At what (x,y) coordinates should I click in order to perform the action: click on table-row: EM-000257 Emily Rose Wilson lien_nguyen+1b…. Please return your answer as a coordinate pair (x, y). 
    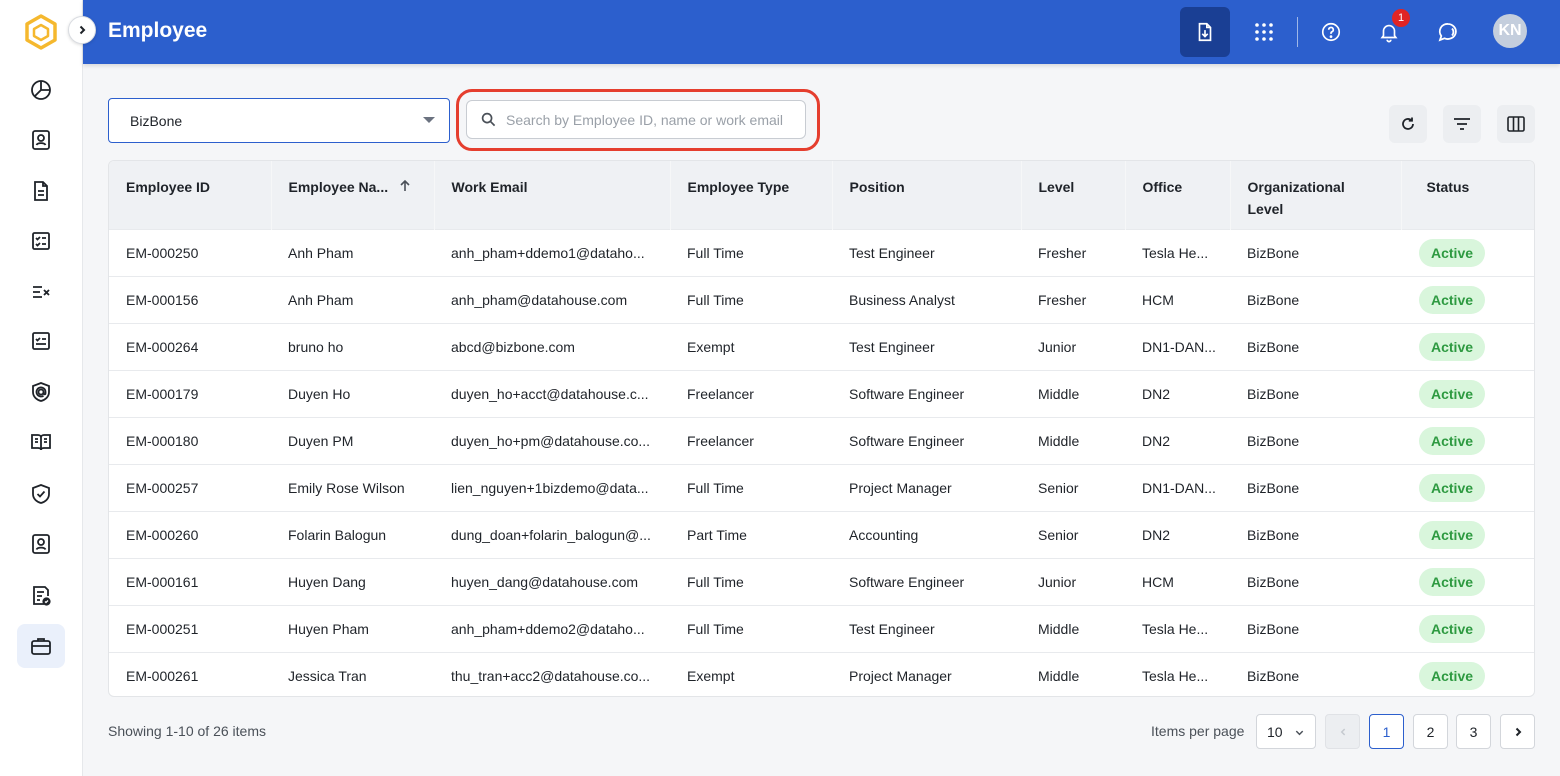
    Looking at the image, I should click on (821, 487).